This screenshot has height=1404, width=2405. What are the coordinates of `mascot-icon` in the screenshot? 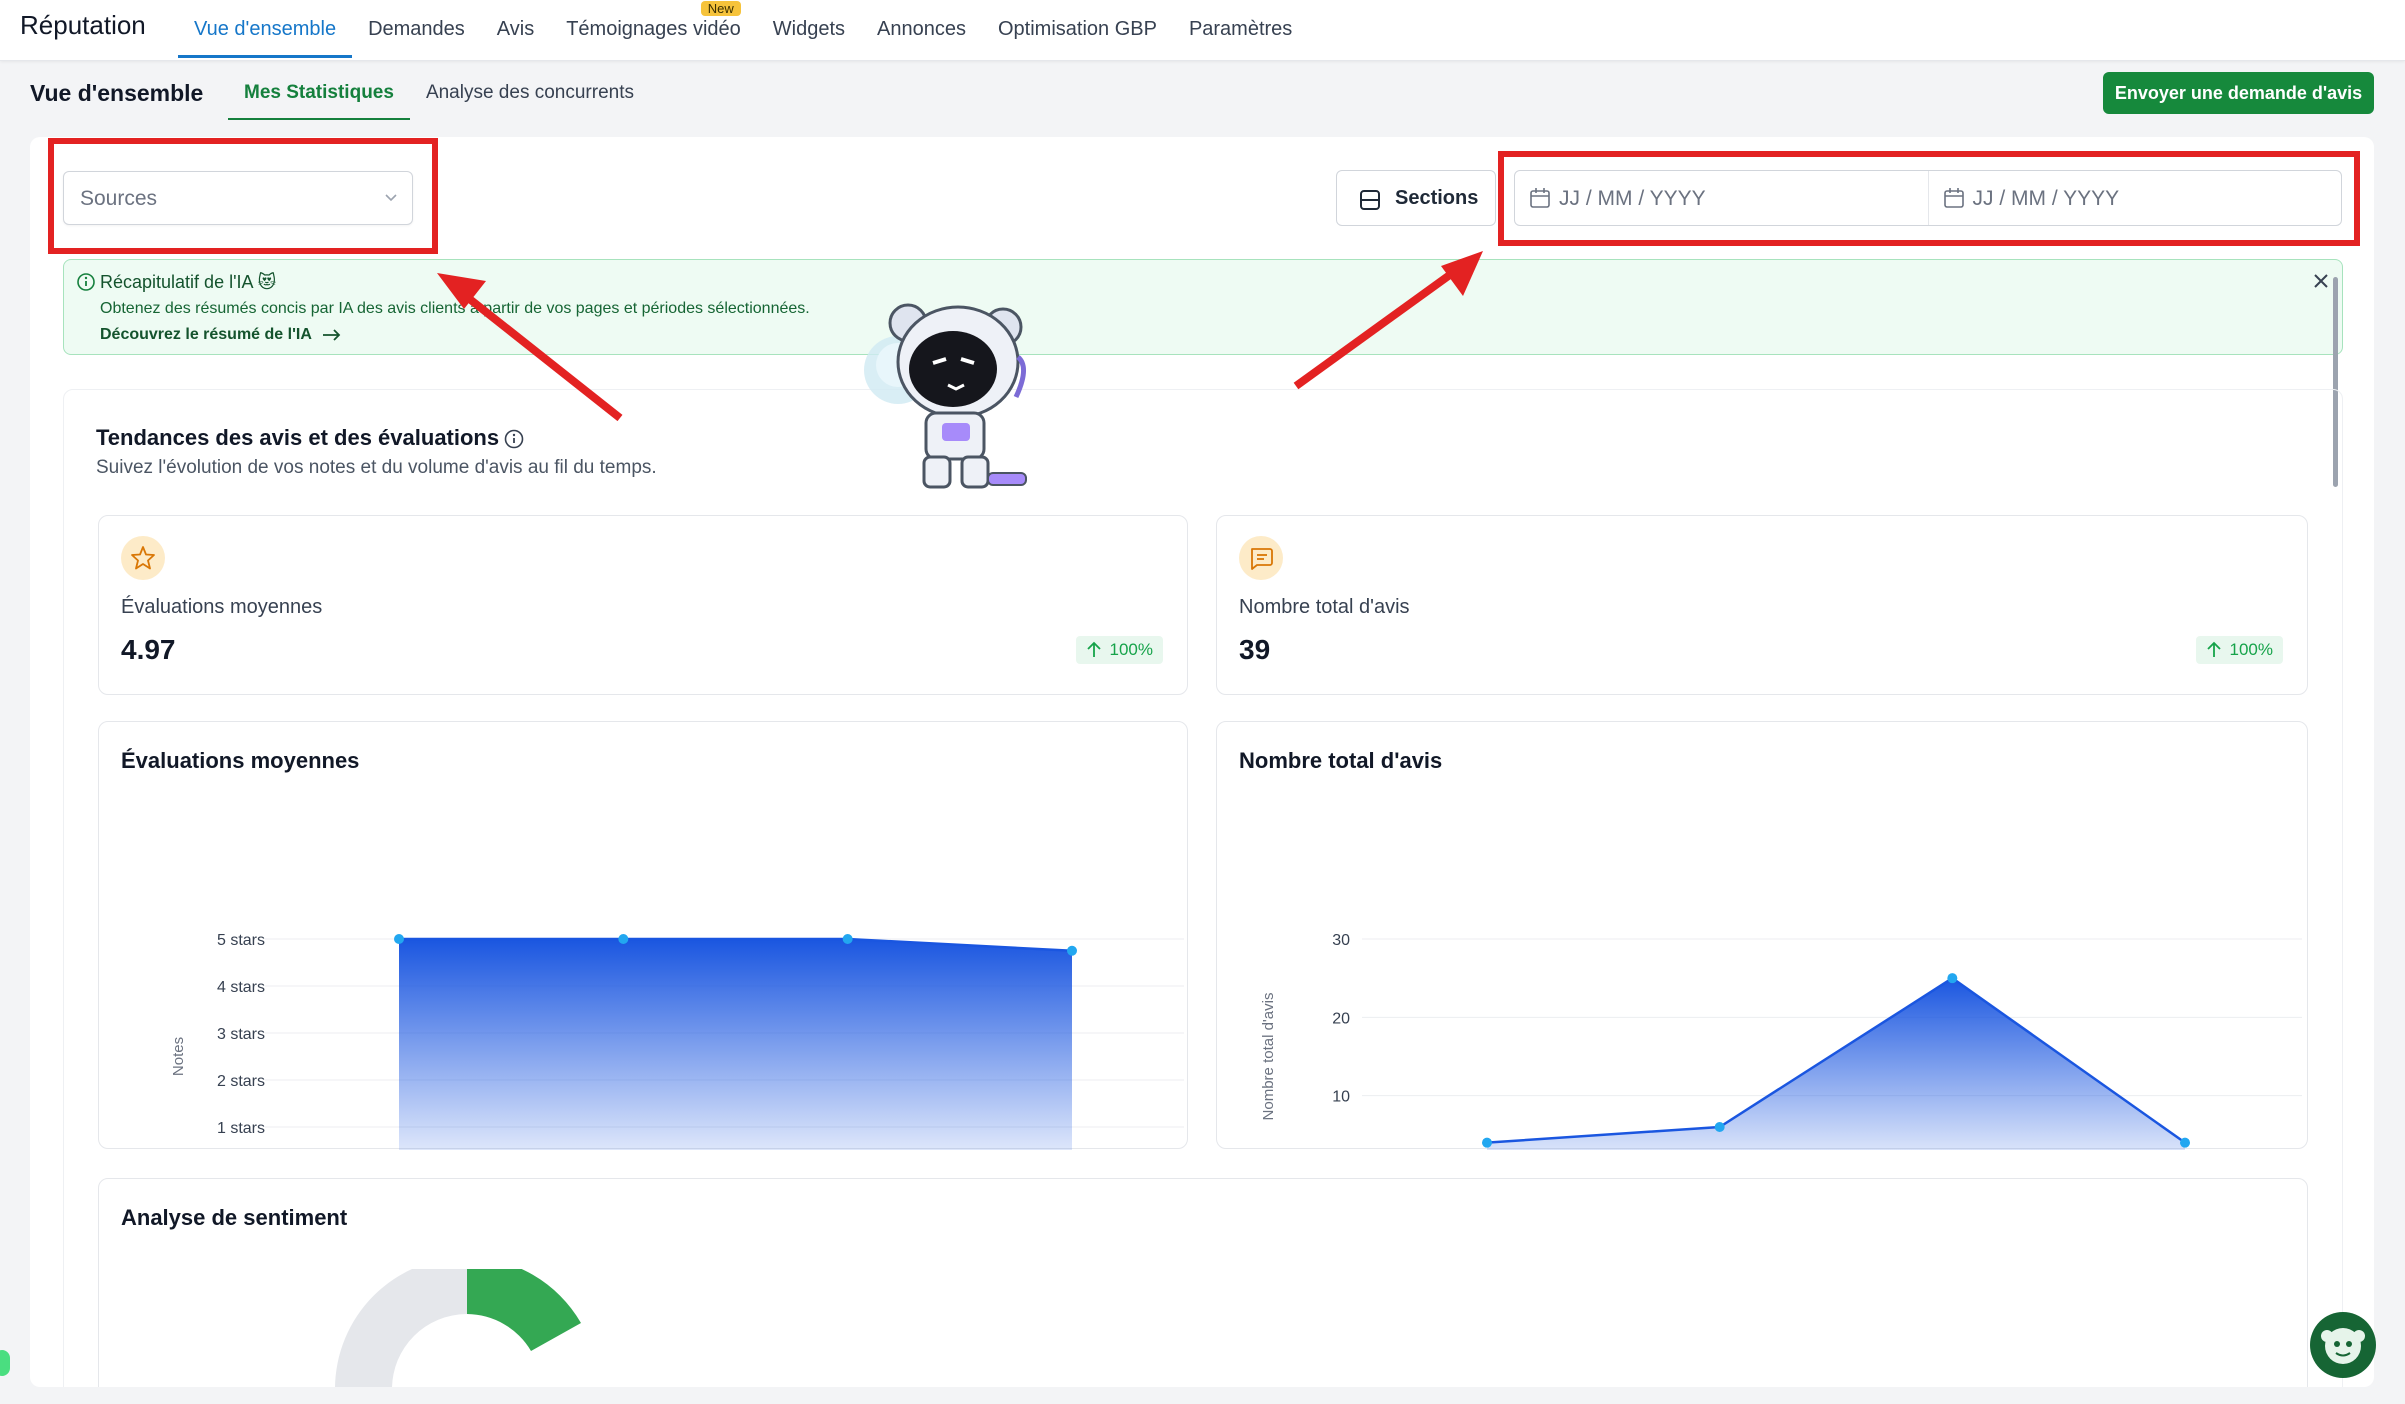 It's located at (2343, 1346).